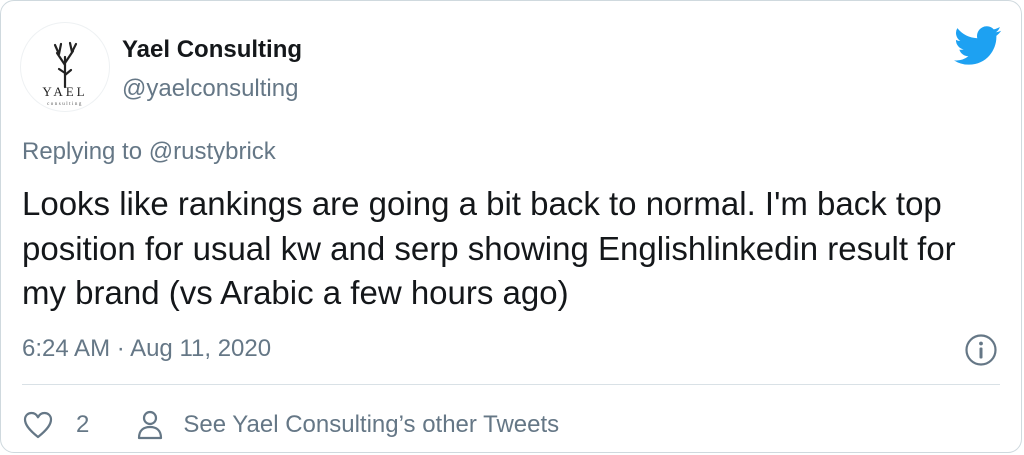 The image size is (1024, 455). I want to click on tweet-date: Aug 11, 2020, so click(201, 348).